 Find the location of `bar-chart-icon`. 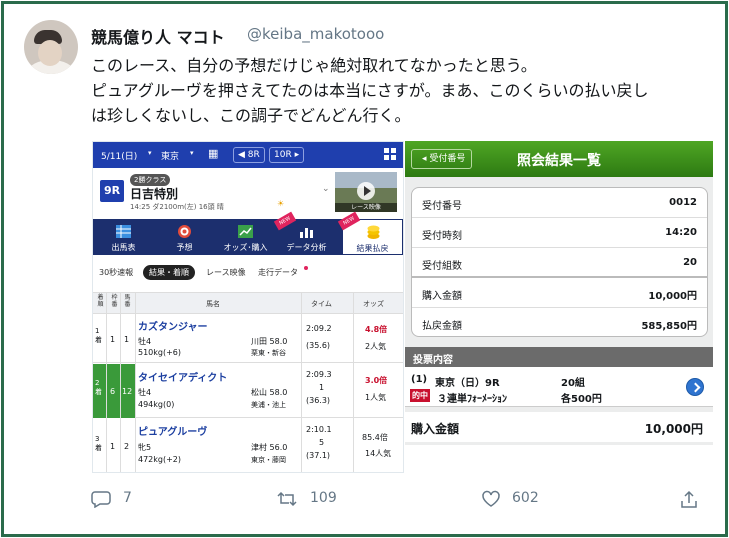

bar-chart-icon is located at coordinates (306, 233).